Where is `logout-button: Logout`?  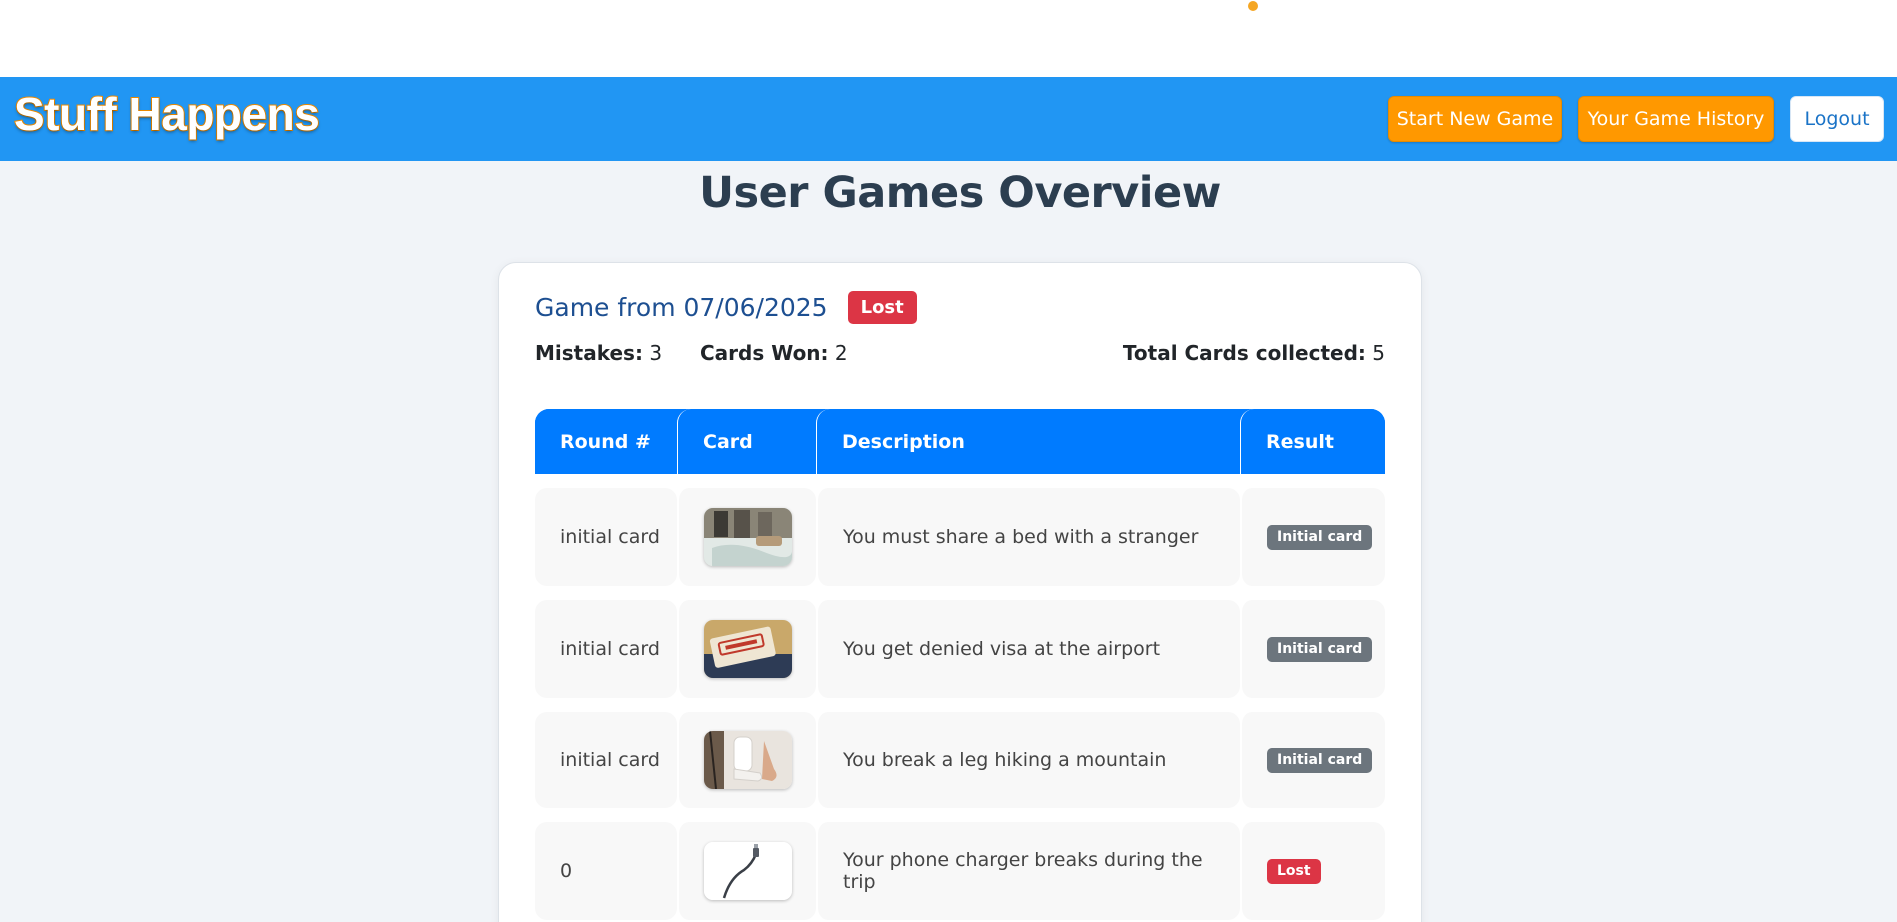
logout-button: Logout is located at coordinates (1837, 119).